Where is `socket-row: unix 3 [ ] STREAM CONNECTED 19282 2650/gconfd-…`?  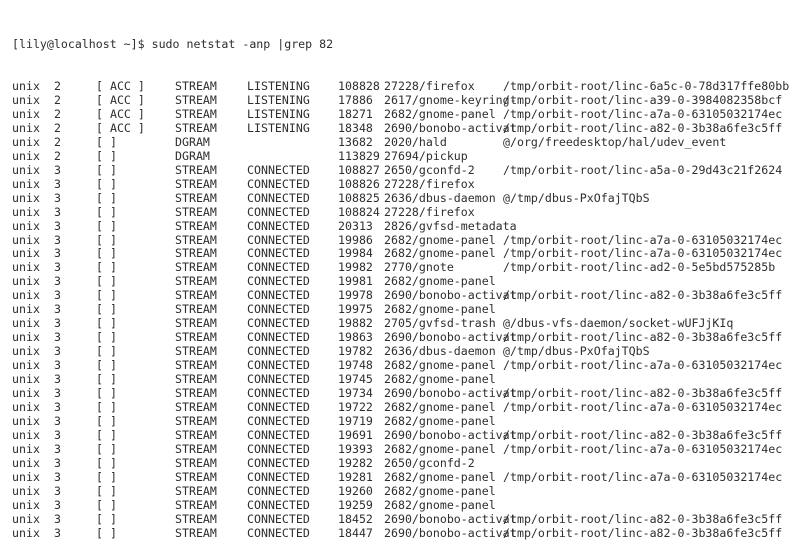 socket-row: unix 3 [ ] STREAM CONNECTED 19282 2650/gconfd-… is located at coordinates (243, 463).